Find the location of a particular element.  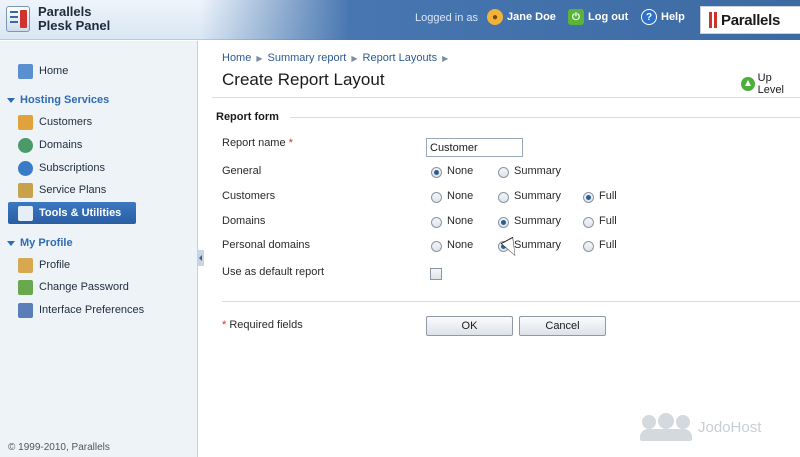

personal-domains-summary-label: Summary is located at coordinates (537, 245).